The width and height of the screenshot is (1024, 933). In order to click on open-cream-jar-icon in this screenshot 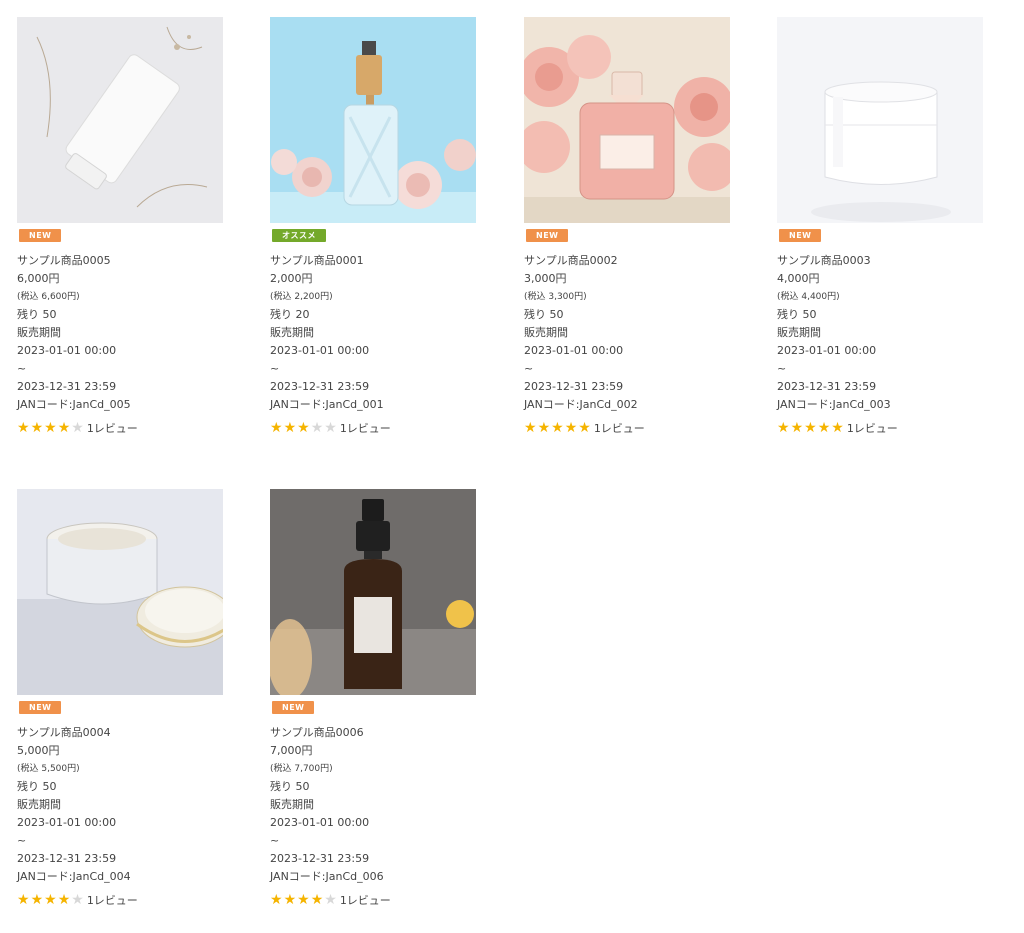, I will do `click(120, 592)`.